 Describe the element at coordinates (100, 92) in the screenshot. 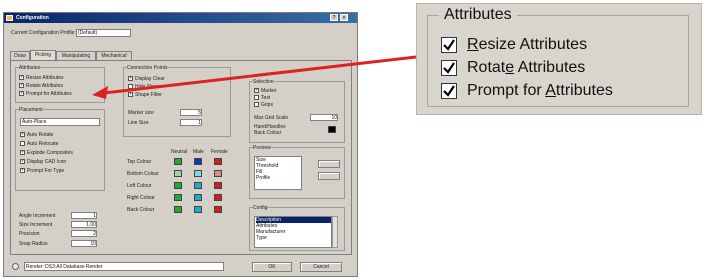

I see `arrow-head-icon` at that location.